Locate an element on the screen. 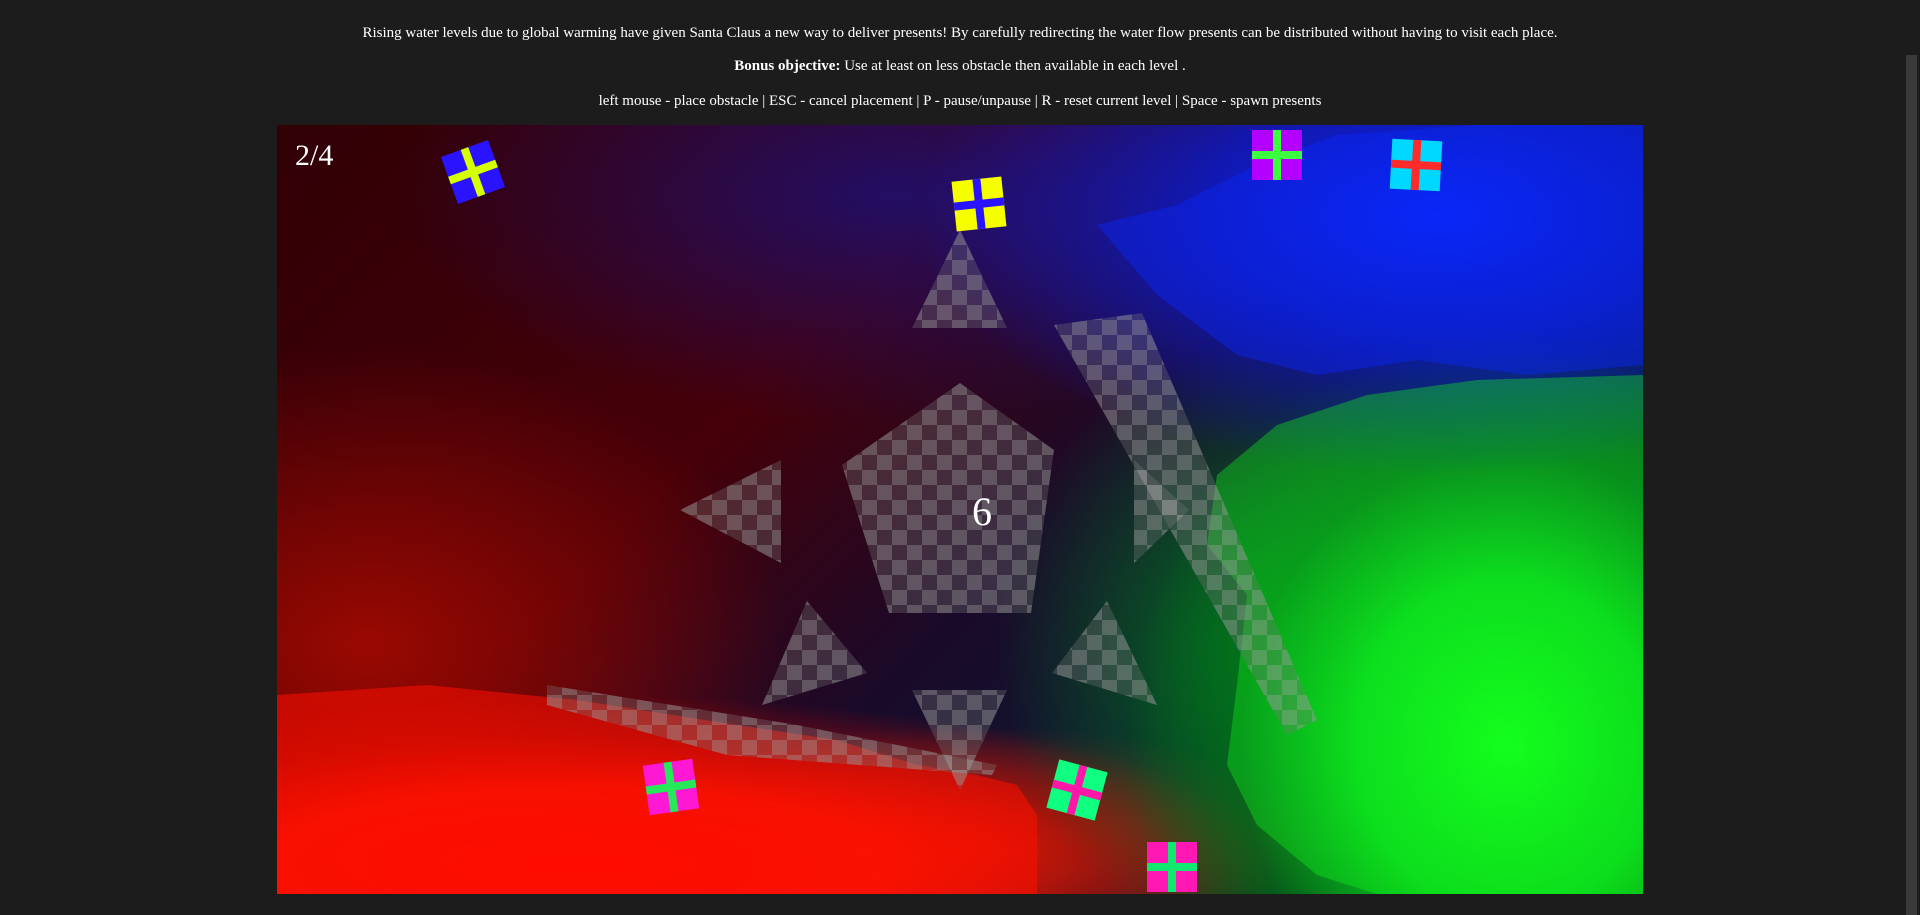 Image resolution: width=1920 pixels, height=915 pixels. obstacle-pentagon is located at coordinates (948, 498).